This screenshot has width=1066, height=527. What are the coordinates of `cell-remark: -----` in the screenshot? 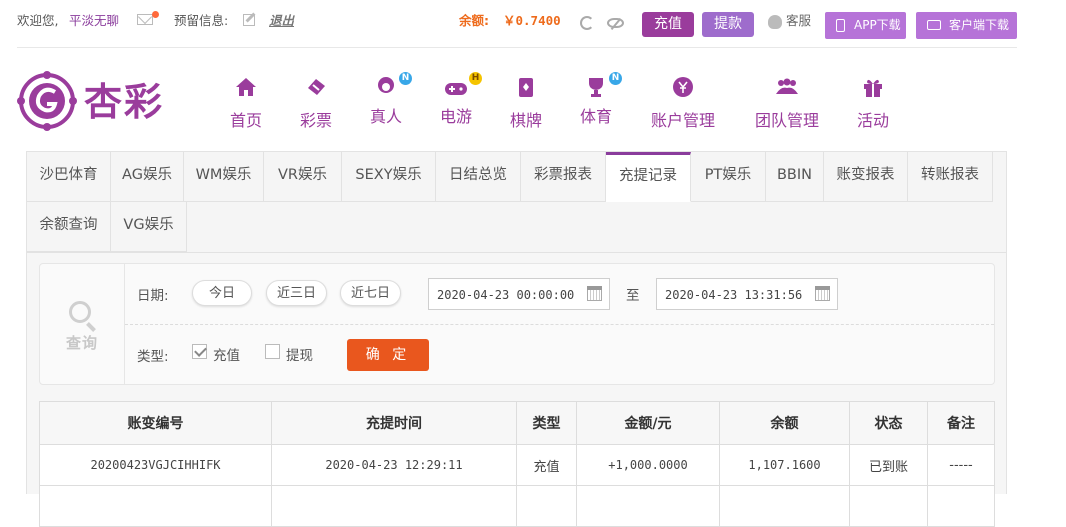 It's located at (961, 465).